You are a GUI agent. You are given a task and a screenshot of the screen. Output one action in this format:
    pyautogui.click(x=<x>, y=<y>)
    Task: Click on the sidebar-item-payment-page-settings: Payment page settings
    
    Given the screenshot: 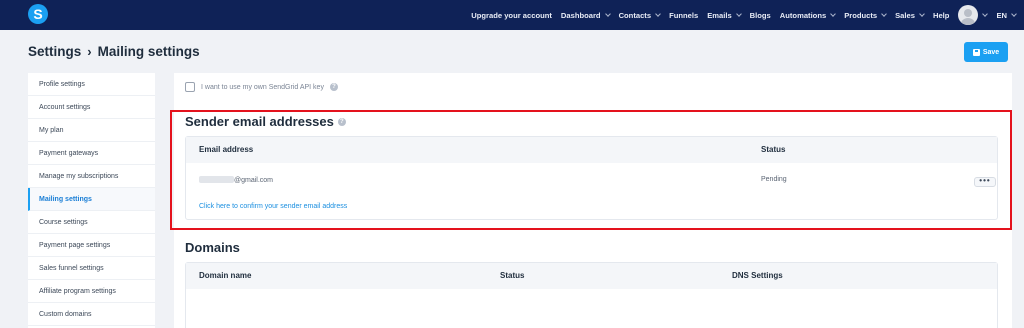 What is the action you would take?
    pyautogui.click(x=91, y=245)
    